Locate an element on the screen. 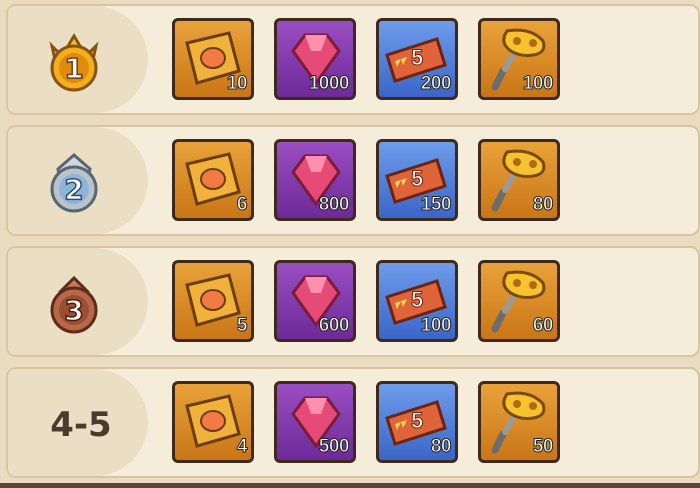  item-quantity: 600 is located at coordinates (334, 326).